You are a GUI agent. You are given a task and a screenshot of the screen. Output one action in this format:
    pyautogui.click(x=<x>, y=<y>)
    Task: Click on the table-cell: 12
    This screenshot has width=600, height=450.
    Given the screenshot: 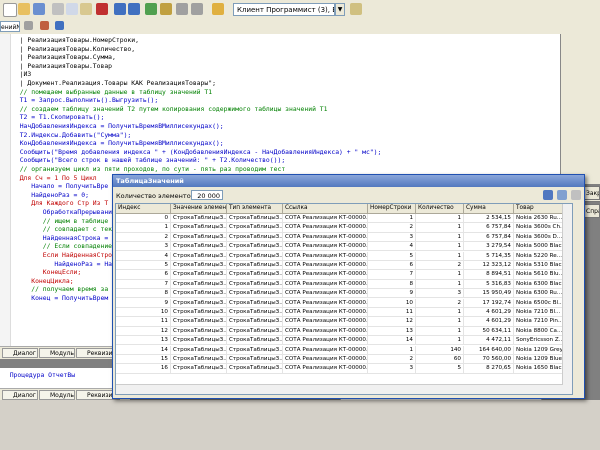 What is the action you would take?
    pyautogui.click(x=143, y=331)
    